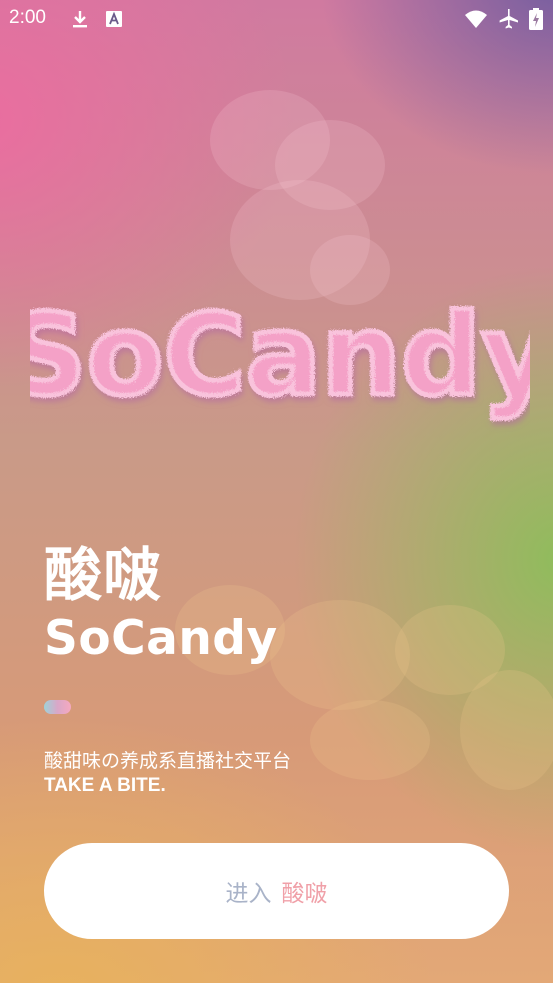 This screenshot has width=553, height=983. What do you see at coordinates (508, 19) in the screenshot?
I see `airplane-icon` at bounding box center [508, 19].